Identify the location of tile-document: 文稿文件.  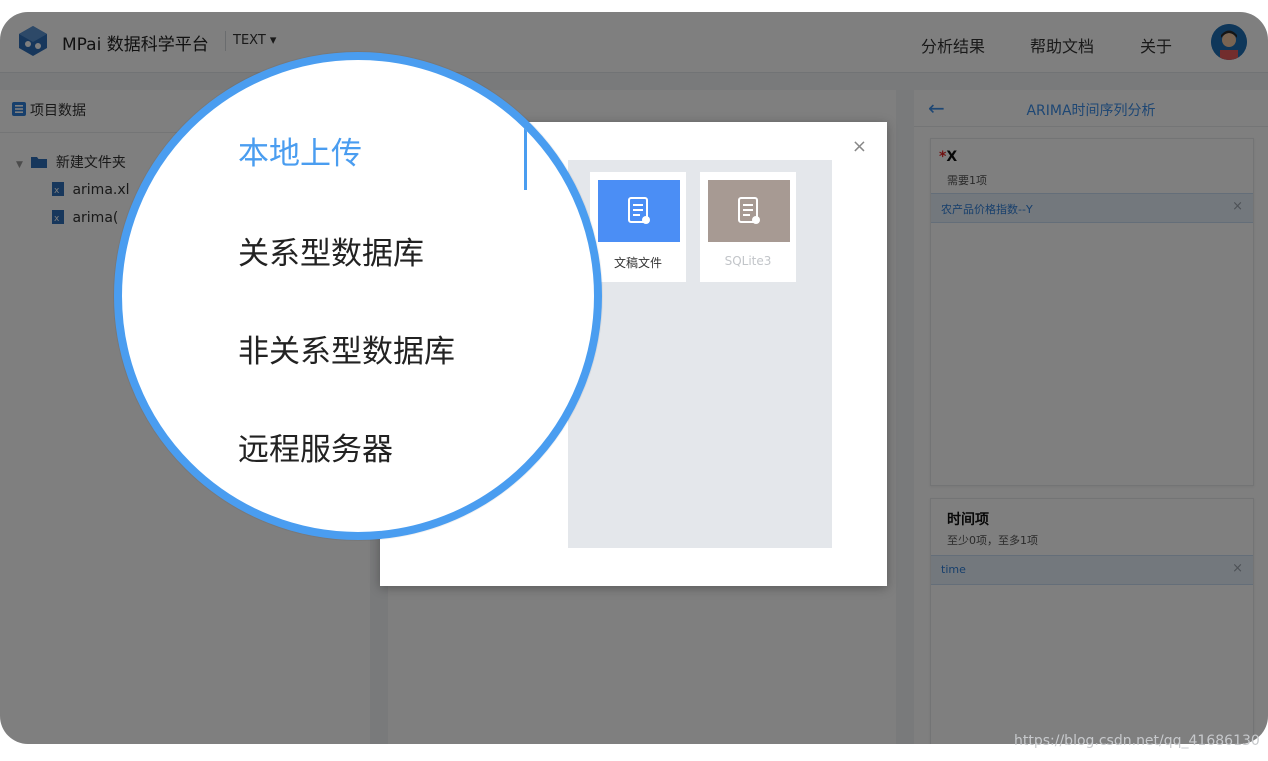
(638, 227).